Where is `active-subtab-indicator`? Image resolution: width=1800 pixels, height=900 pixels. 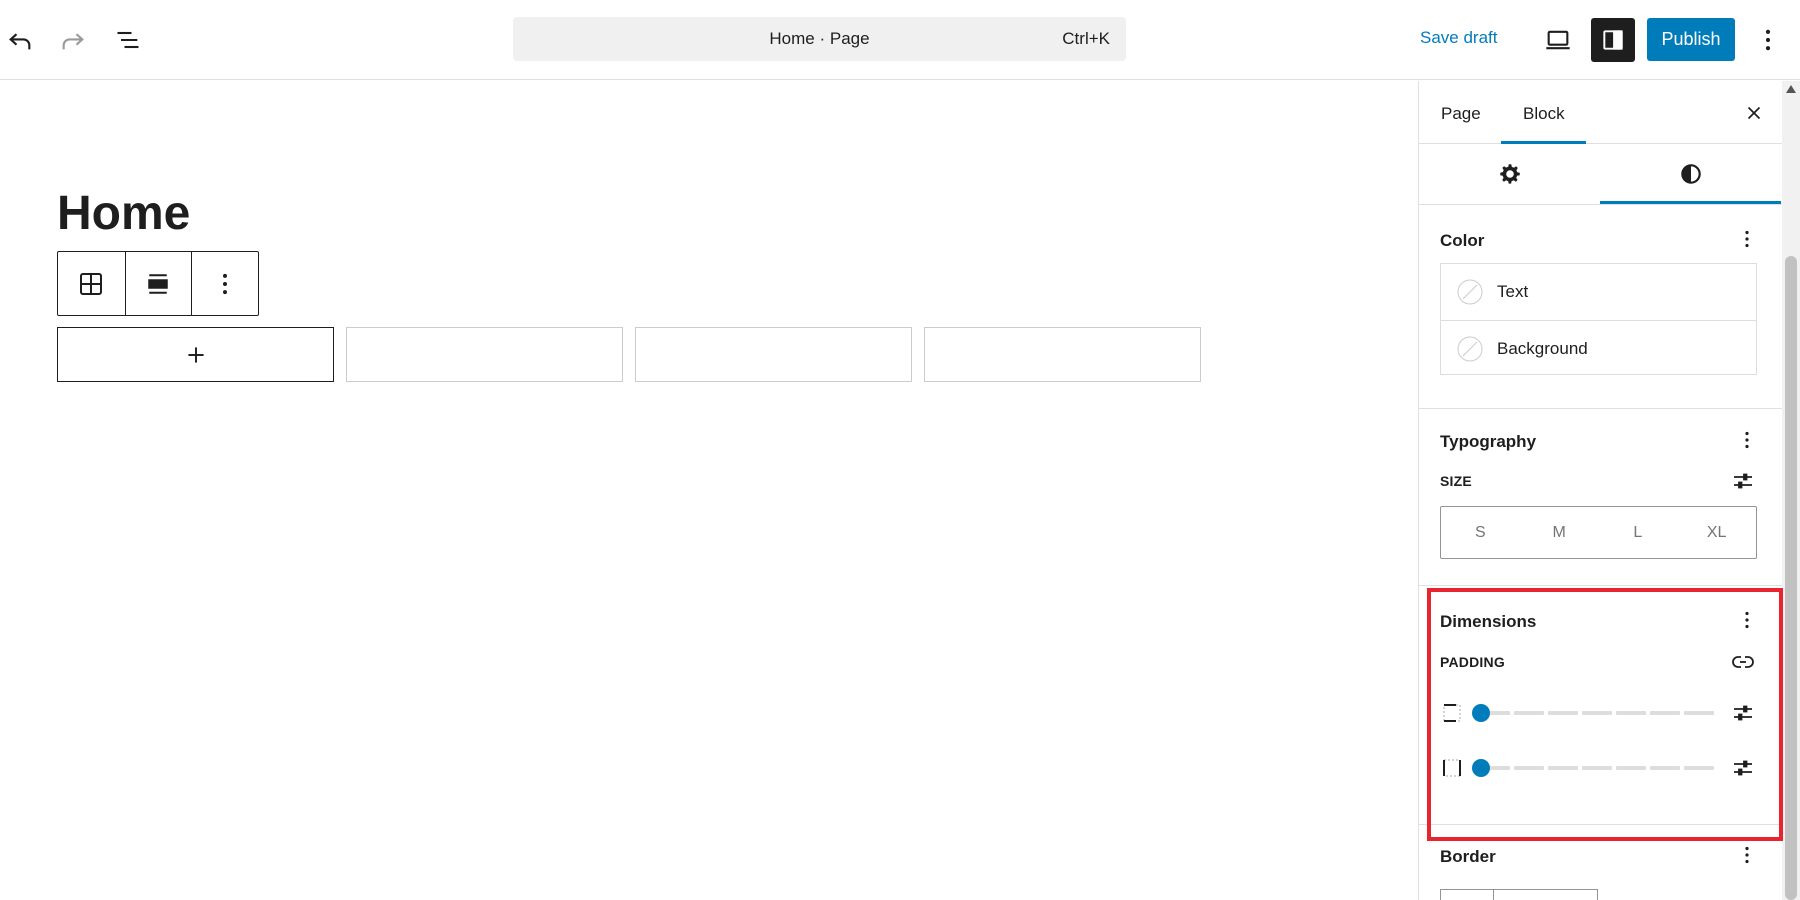 active-subtab-indicator is located at coordinates (1690, 202).